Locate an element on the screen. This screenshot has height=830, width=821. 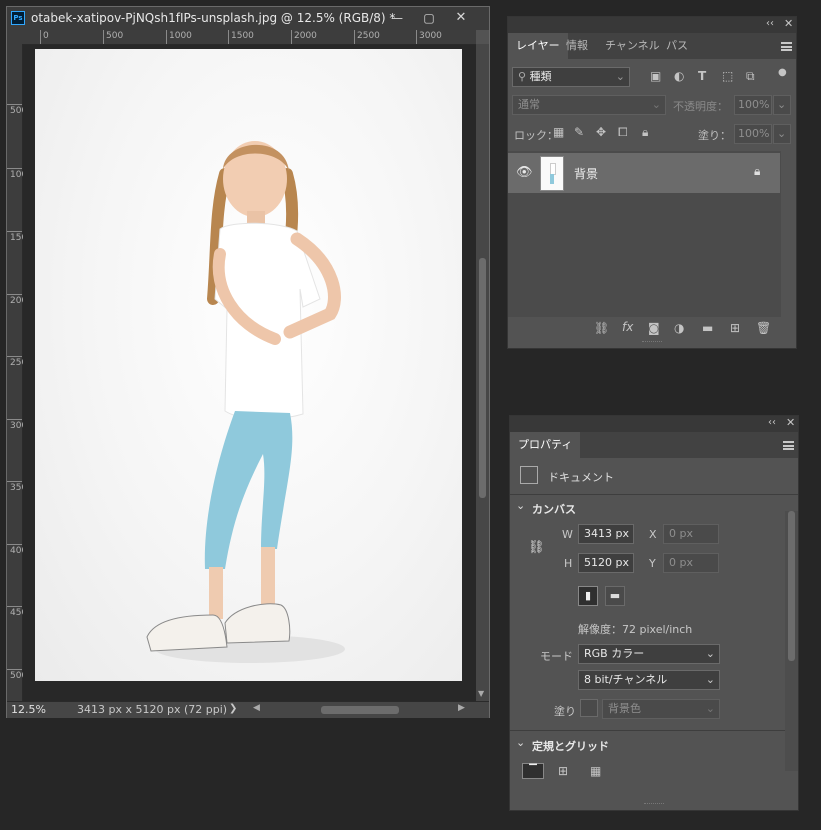
properties-scrollbar is located at coordinates (791, 641).